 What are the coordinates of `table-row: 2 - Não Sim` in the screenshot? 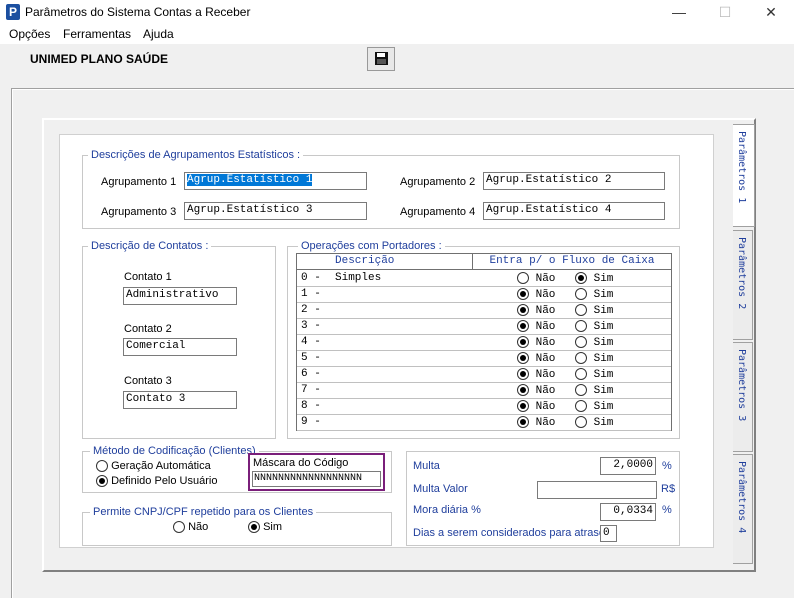 It's located at (484, 311).